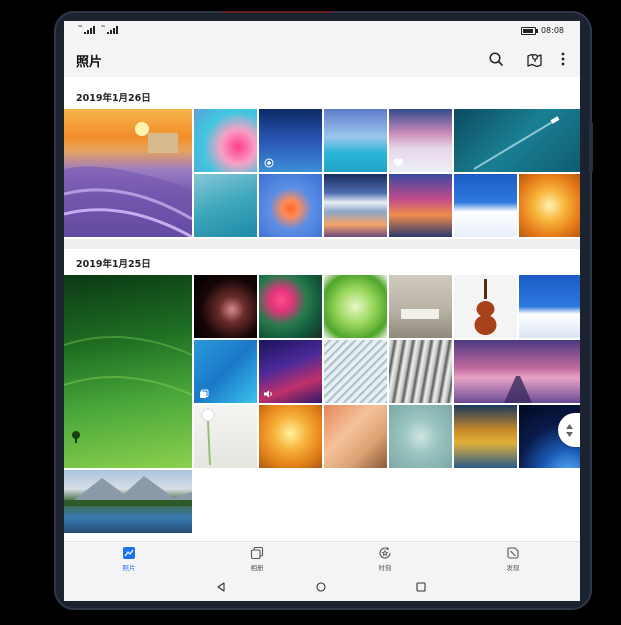 This screenshot has height=625, width=621. Describe the element at coordinates (569, 426) in the screenshot. I see `chevron-up-icon` at that location.